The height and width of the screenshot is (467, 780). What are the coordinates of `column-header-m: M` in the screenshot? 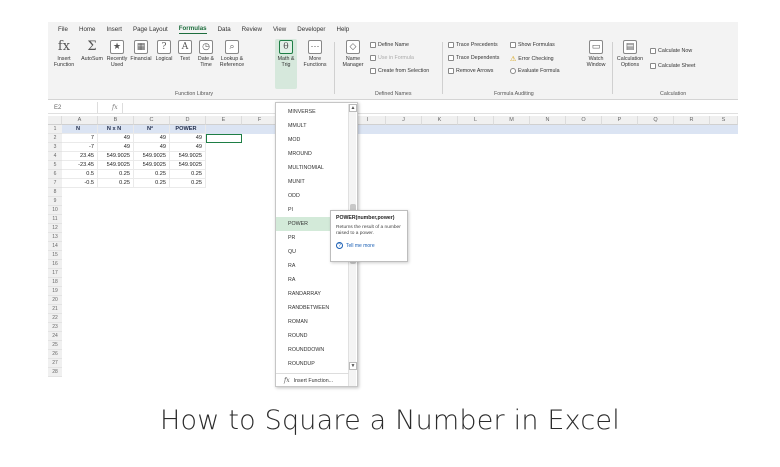 It's located at (512, 120).